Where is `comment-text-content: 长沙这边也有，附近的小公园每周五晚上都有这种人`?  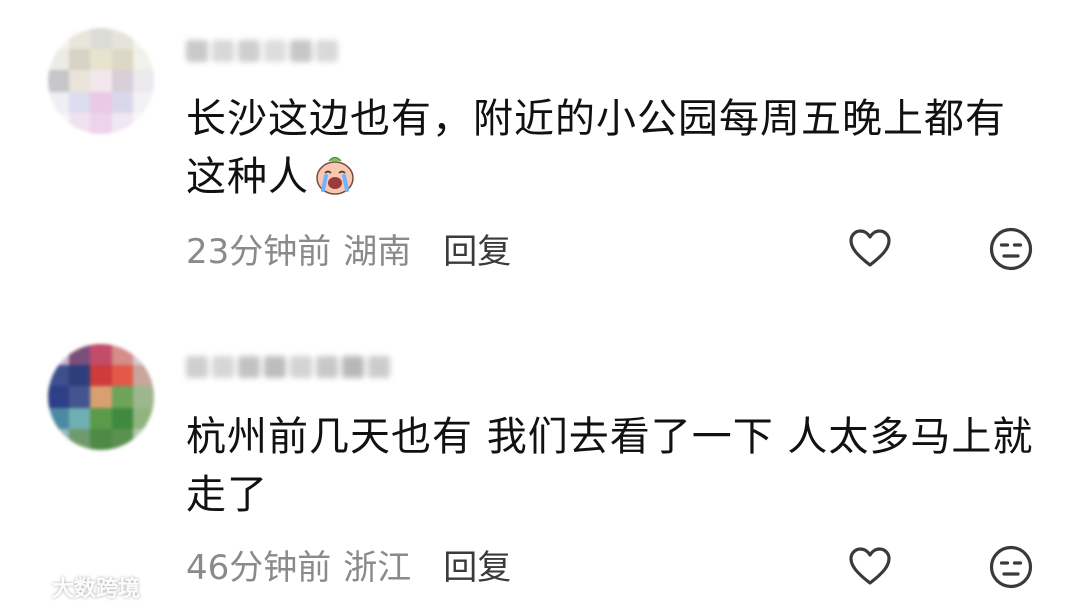 comment-text-content: 长沙这边也有，附近的小公园每周五晚上都有这种人 is located at coordinates (596, 148).